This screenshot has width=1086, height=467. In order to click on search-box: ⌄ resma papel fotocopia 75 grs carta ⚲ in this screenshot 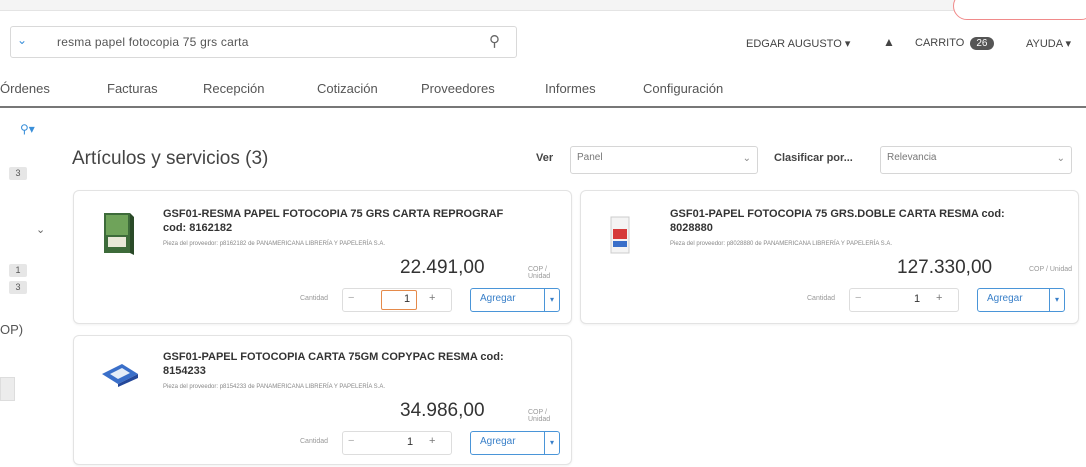, I will do `click(263, 42)`.